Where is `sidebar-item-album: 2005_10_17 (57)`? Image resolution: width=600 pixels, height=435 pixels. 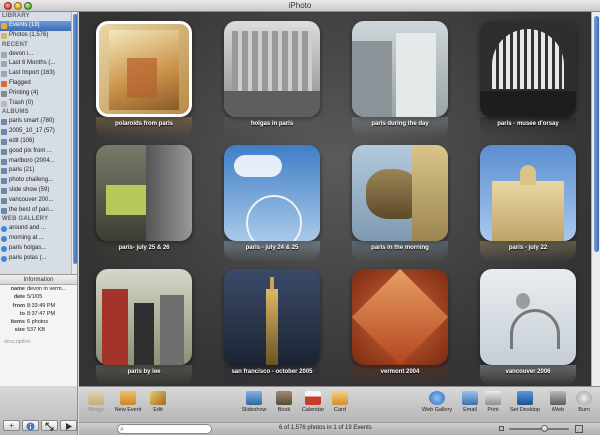
sidebar-item-album: 2005_10_17 (57) is located at coordinates (36, 132).